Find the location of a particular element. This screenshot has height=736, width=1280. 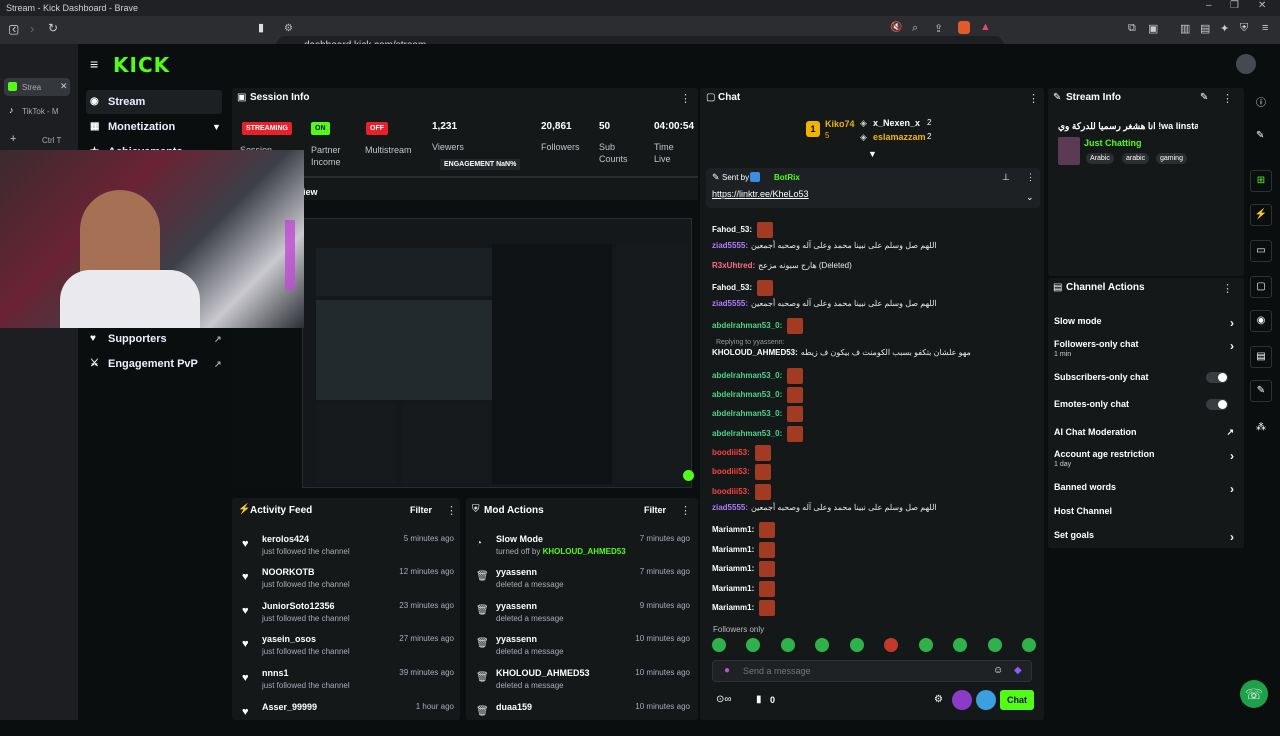

share-icon: ⇪ is located at coordinates (938, 28).